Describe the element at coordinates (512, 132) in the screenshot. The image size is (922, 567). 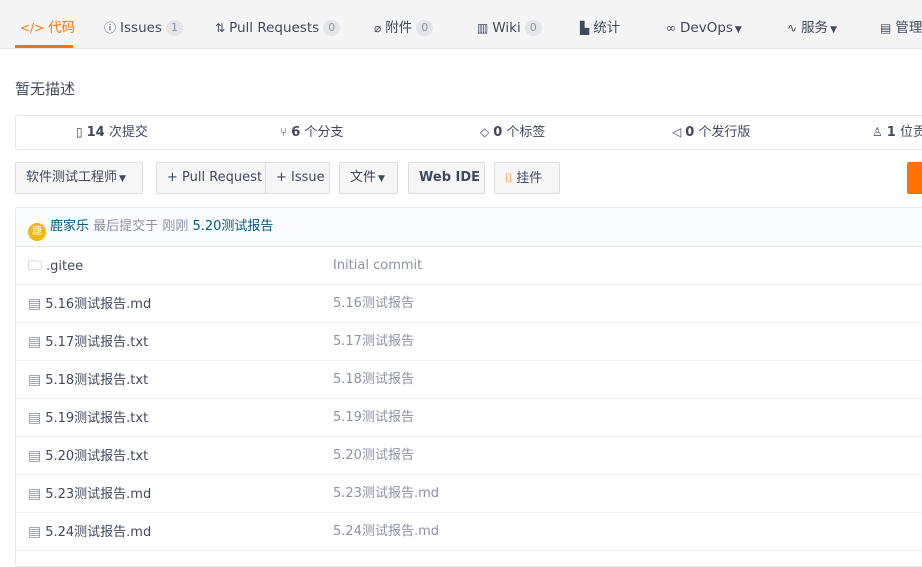
I see `stat-tags: ◇ 0 个标签` at that location.